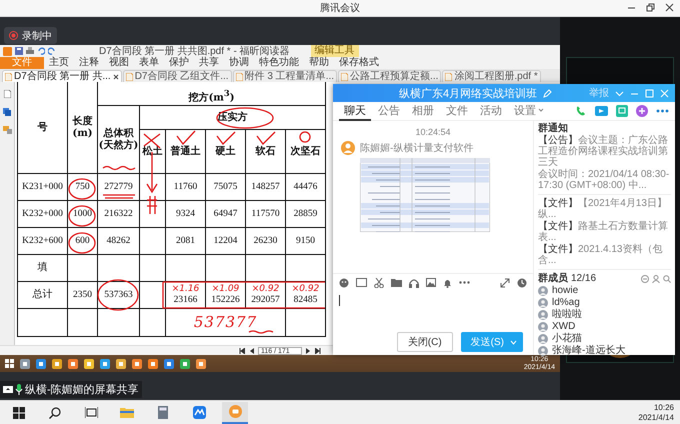  I want to click on first-page-icon, so click(242, 351).